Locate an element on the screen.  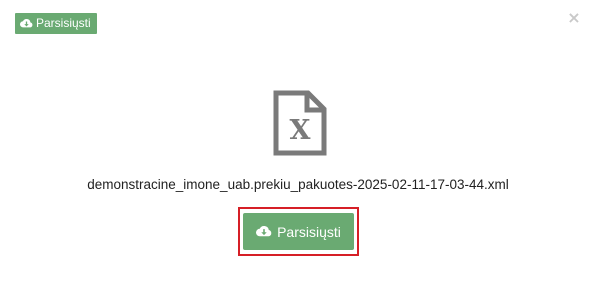
xml-file-icon: X is located at coordinates (300, 123).